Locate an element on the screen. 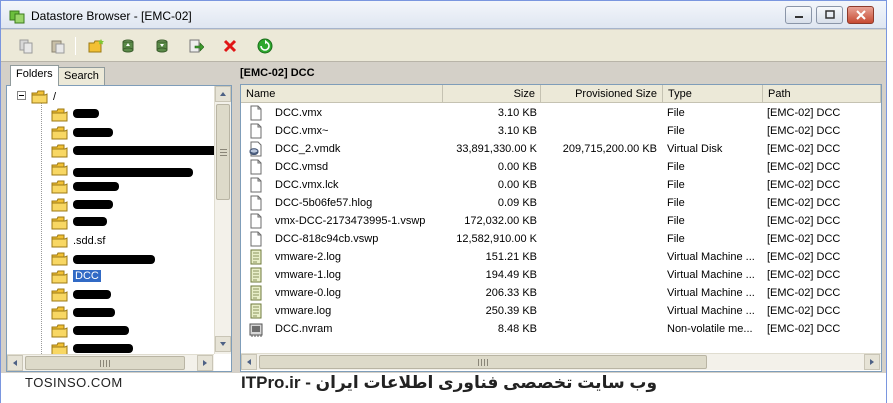 The width and height of the screenshot is (893, 403). refresh-button is located at coordinates (264, 46).